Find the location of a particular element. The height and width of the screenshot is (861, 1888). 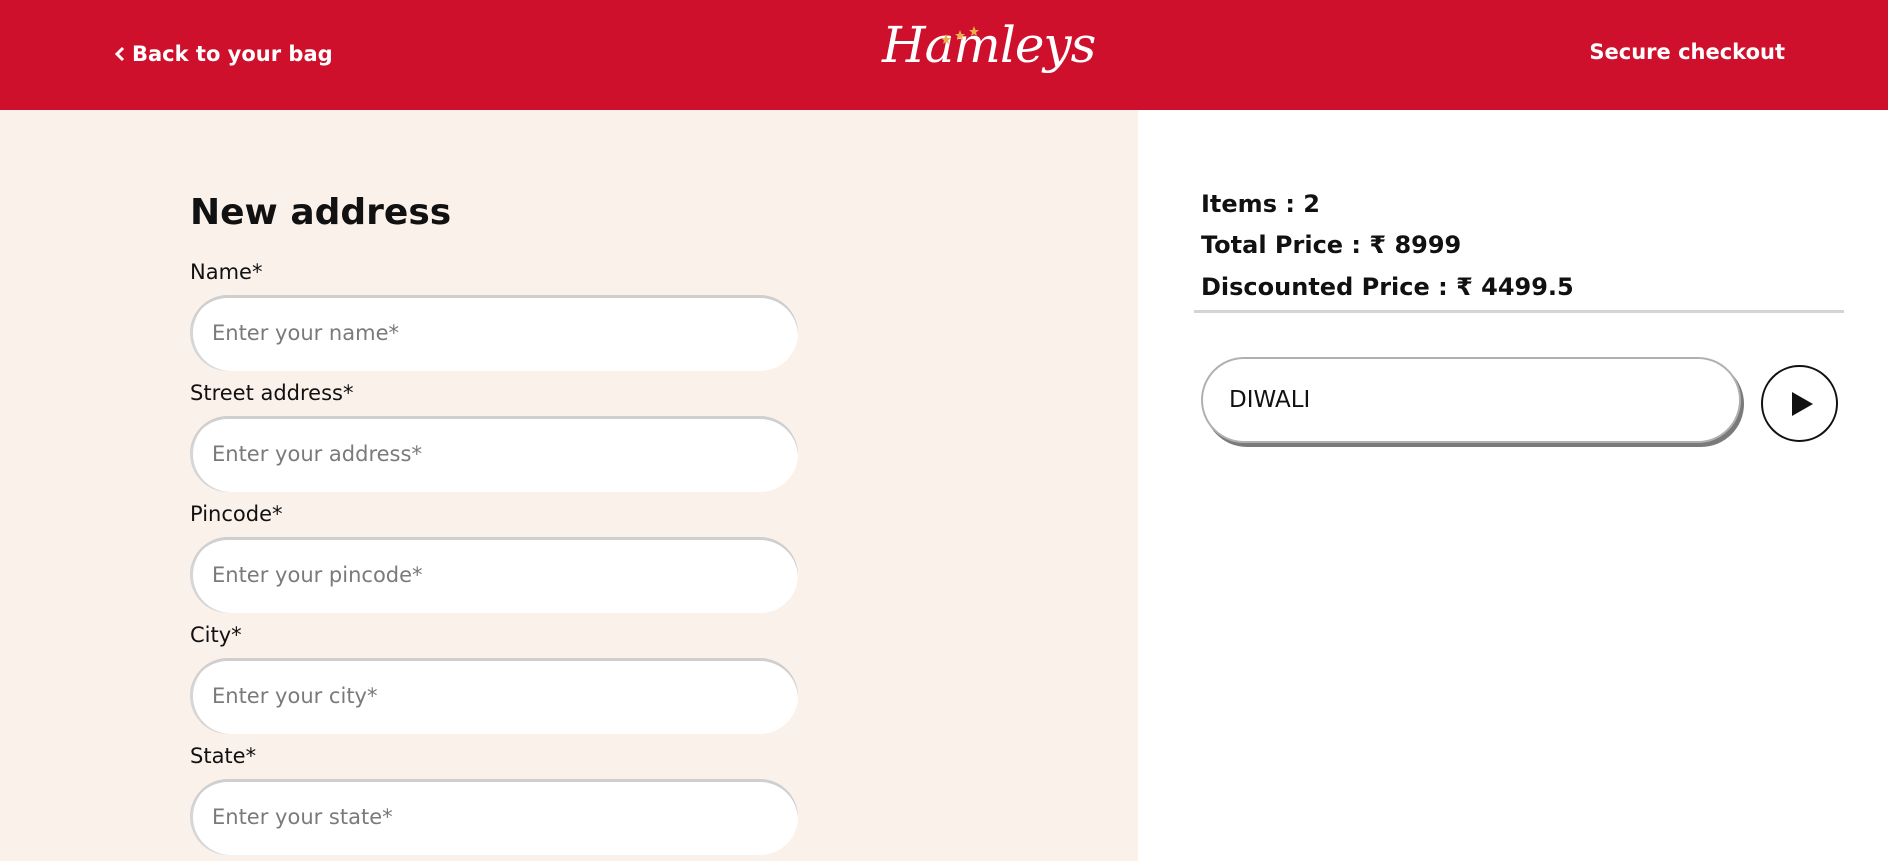

street-address-label: Street address* is located at coordinates (272, 393).